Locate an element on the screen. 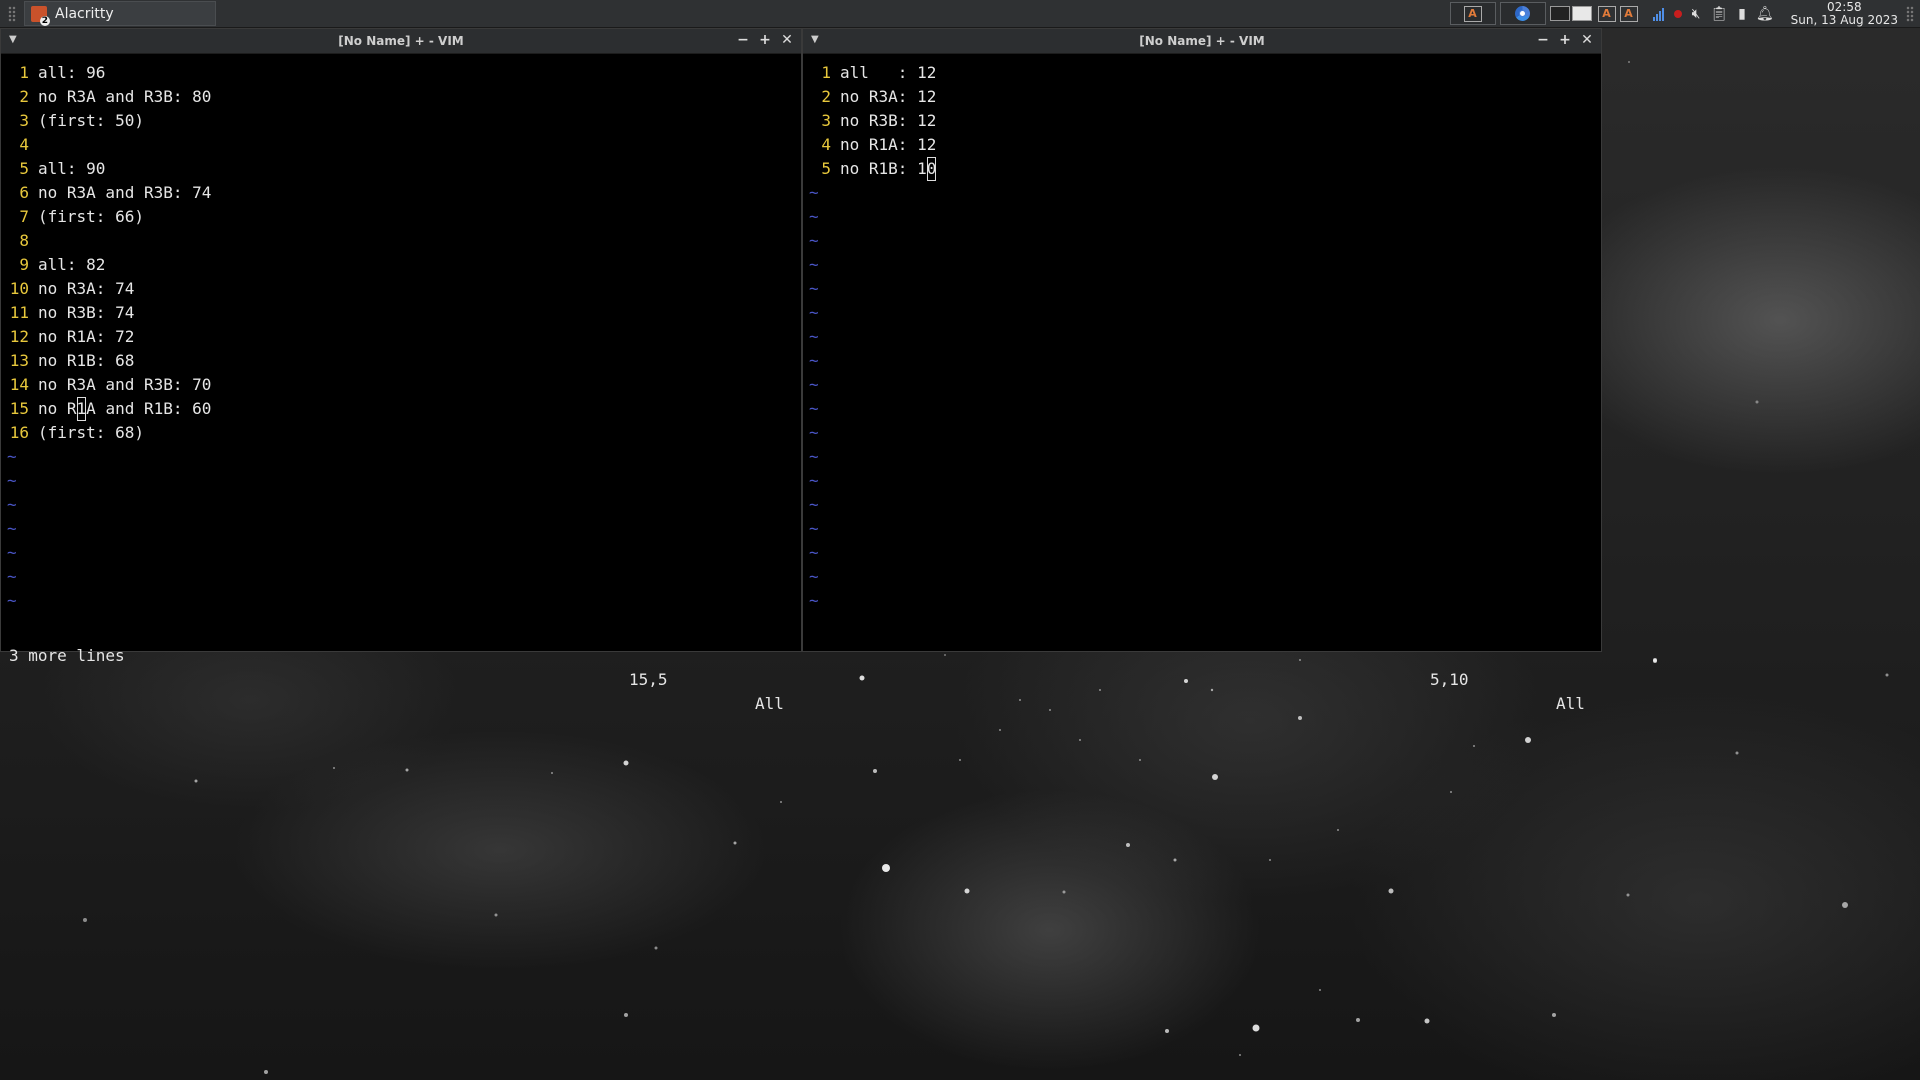 The image size is (1920, 1080). clock: 02:58 Sun, 13 Aug 2023 is located at coordinates (1844, 13).